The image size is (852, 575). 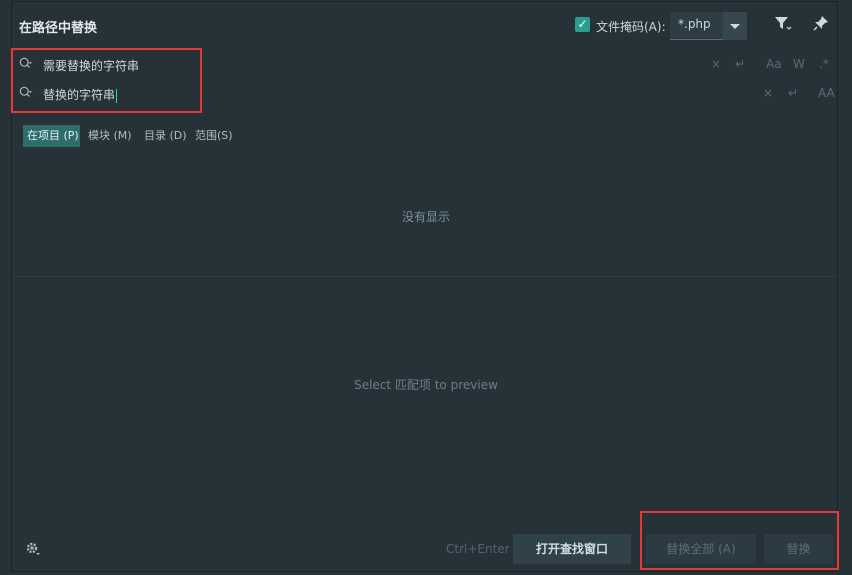 What do you see at coordinates (51, 136) in the screenshot?
I see `scope-tab-project: 在项目 (P)` at bounding box center [51, 136].